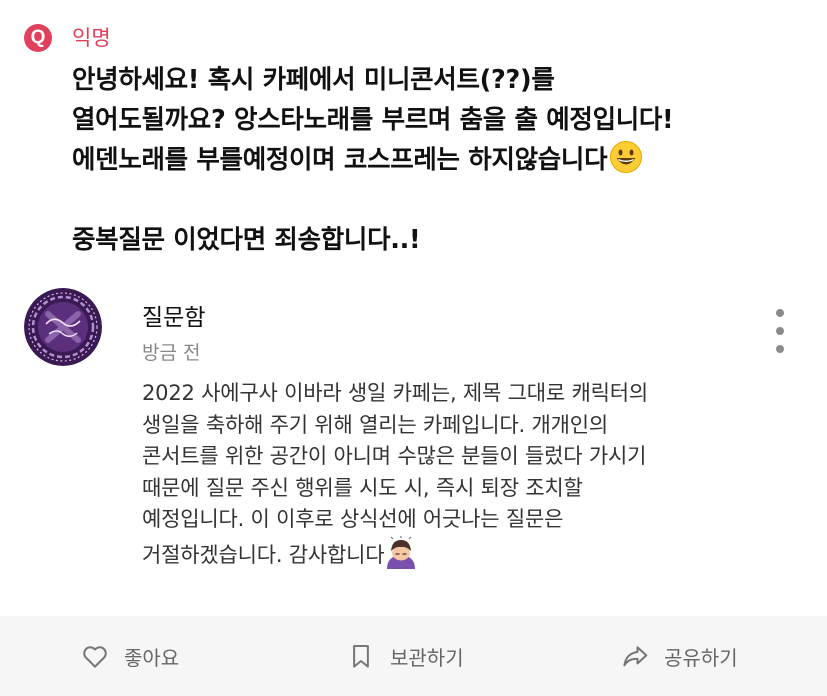  Describe the element at coordinates (353, 519) in the screenshot. I see `answer-line: 예정입니다. 이 이후로 상식선에 어긋나는 질문은` at that location.